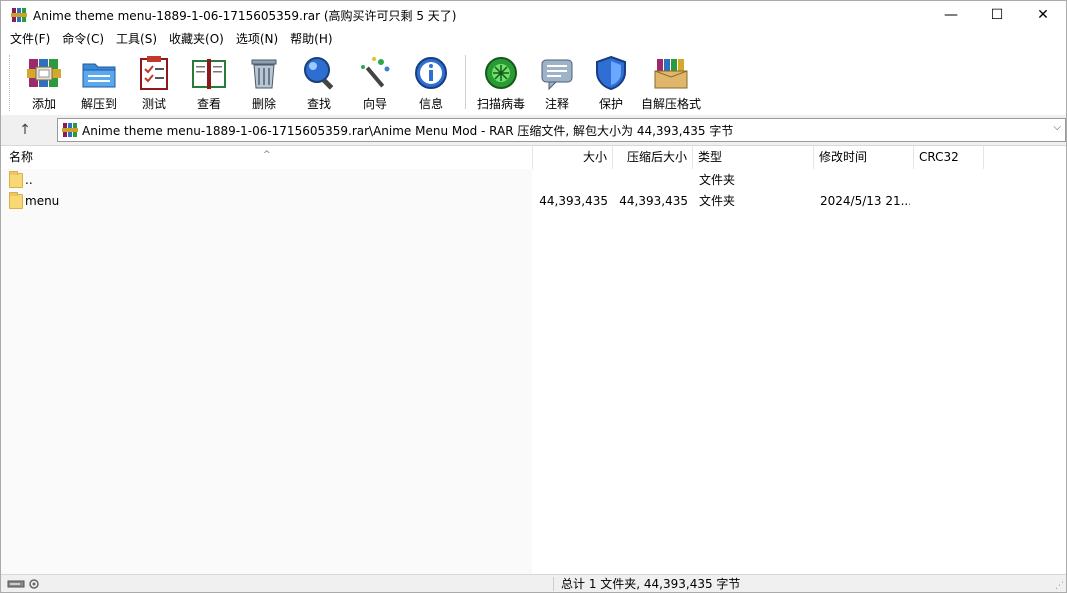  I want to click on column-modified: 修改时间, so click(864, 157).